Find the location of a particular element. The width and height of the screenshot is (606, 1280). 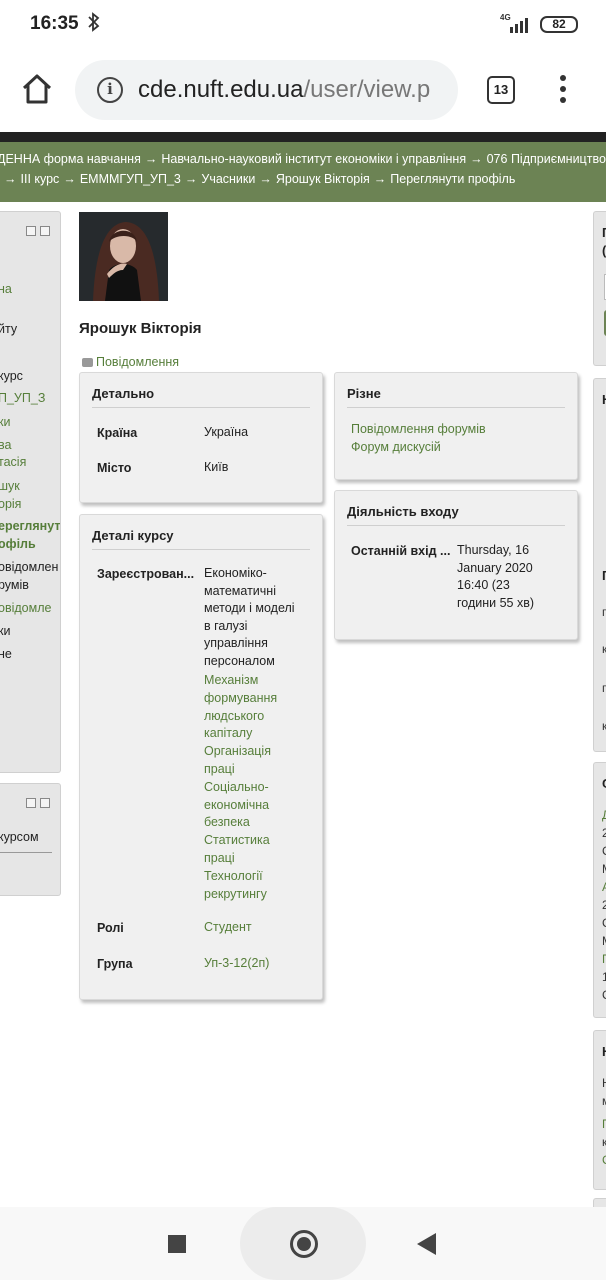

block-text: п is located at coordinates (604, 688).